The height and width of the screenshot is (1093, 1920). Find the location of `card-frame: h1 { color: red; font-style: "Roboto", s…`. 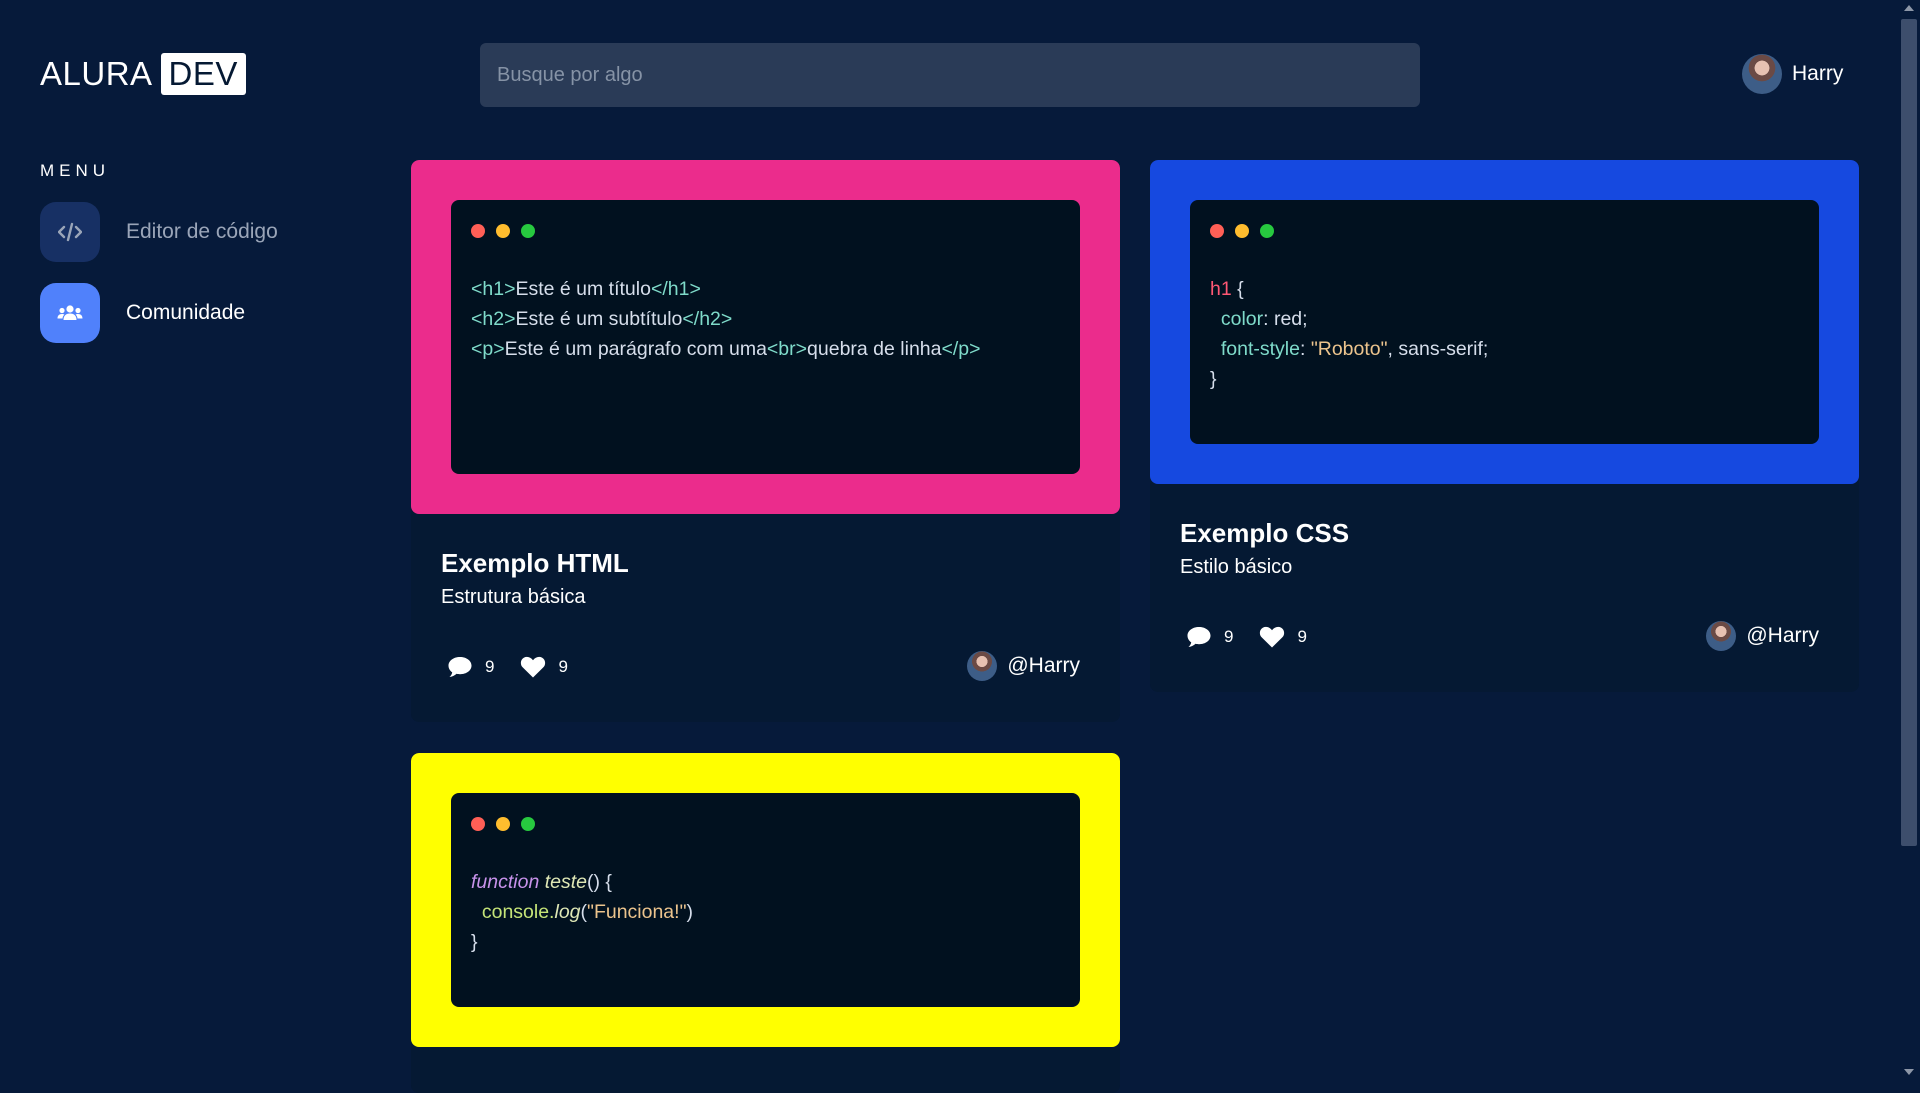

card-frame: h1 { color: red; font-style: "Roboto", s… is located at coordinates (1504, 322).